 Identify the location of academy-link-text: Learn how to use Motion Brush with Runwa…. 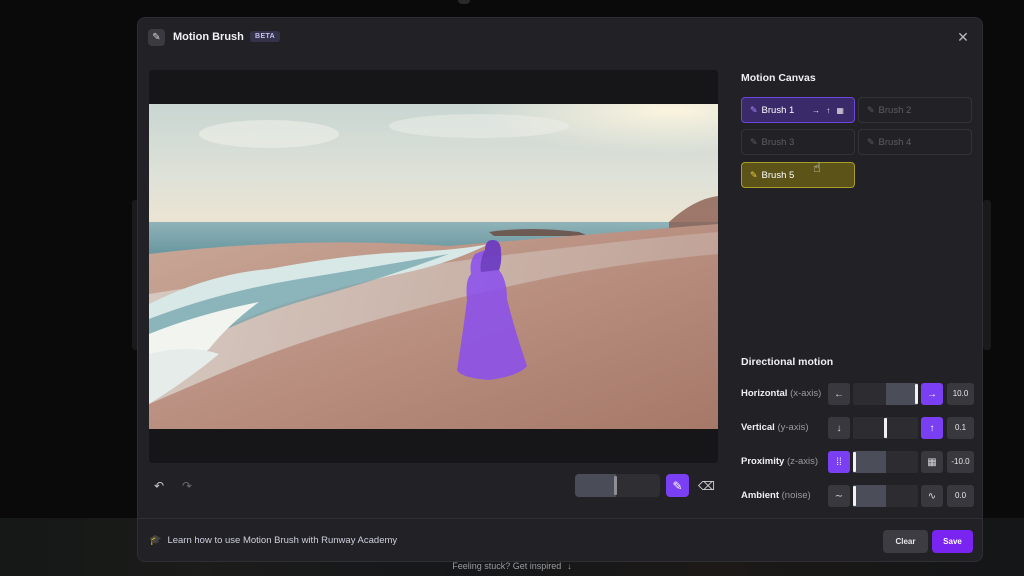
(282, 540).